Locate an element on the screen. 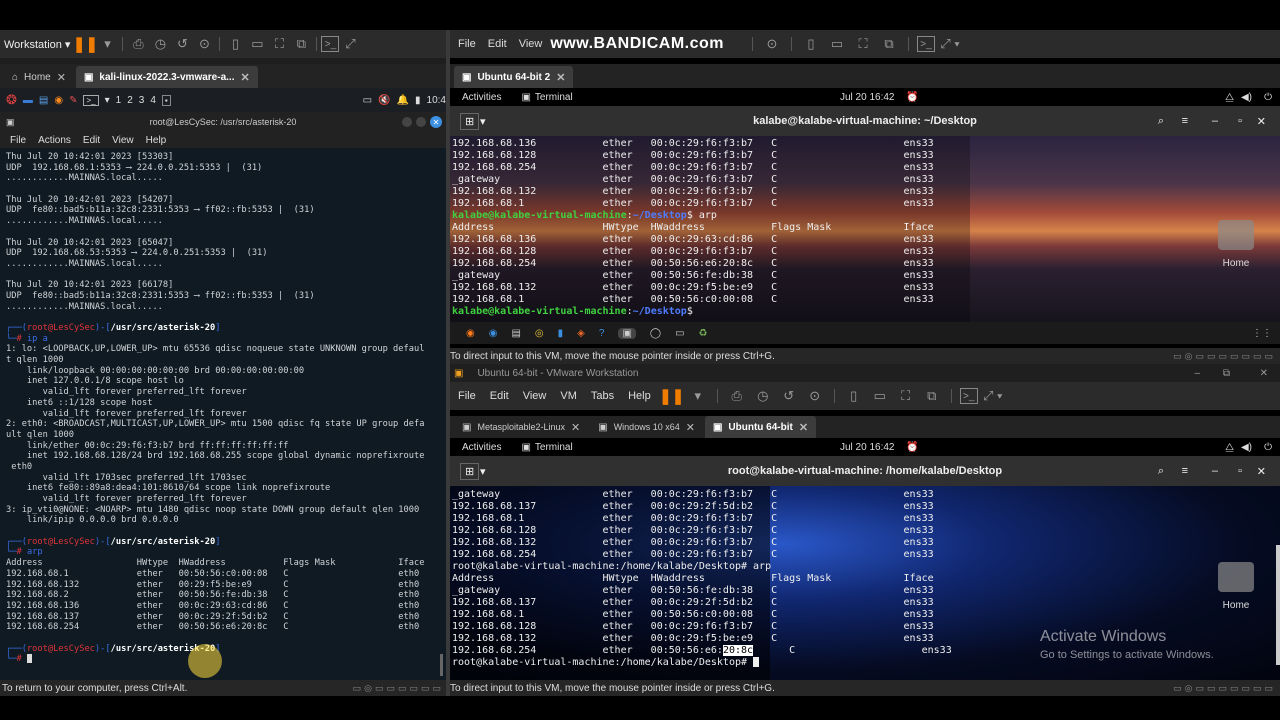 Image resolution: width=1280 pixels, height=720 pixels. rhythmbox-icon: ◎ is located at coordinates (539, 333).